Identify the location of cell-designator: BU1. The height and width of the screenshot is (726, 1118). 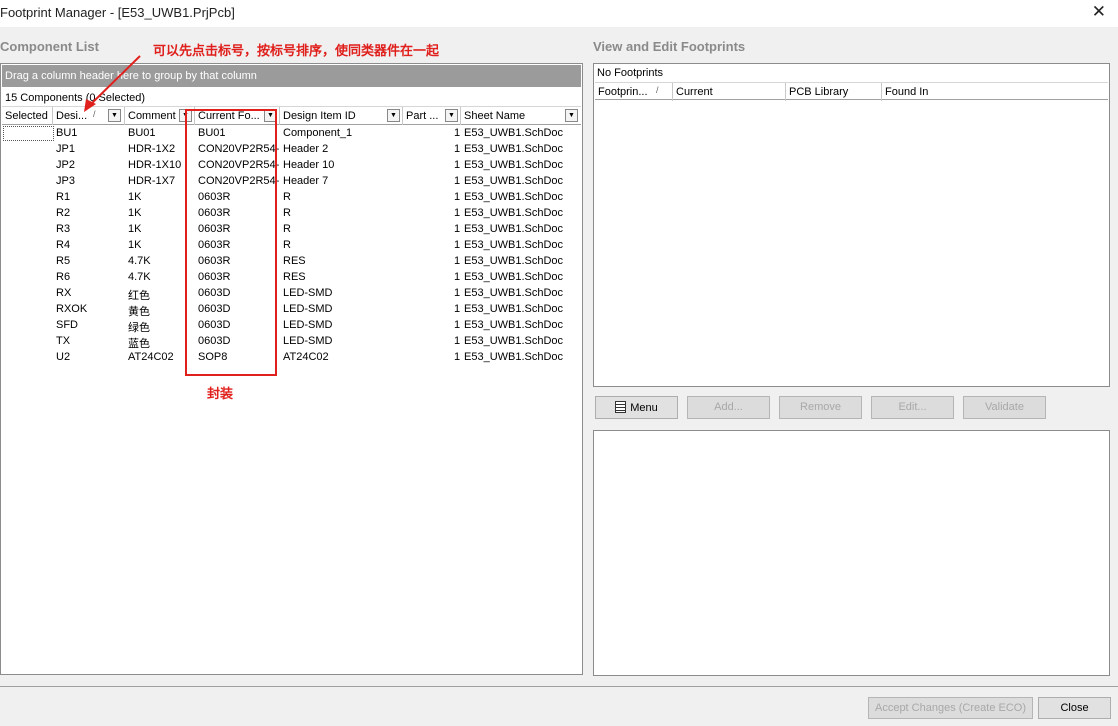
(67, 133).